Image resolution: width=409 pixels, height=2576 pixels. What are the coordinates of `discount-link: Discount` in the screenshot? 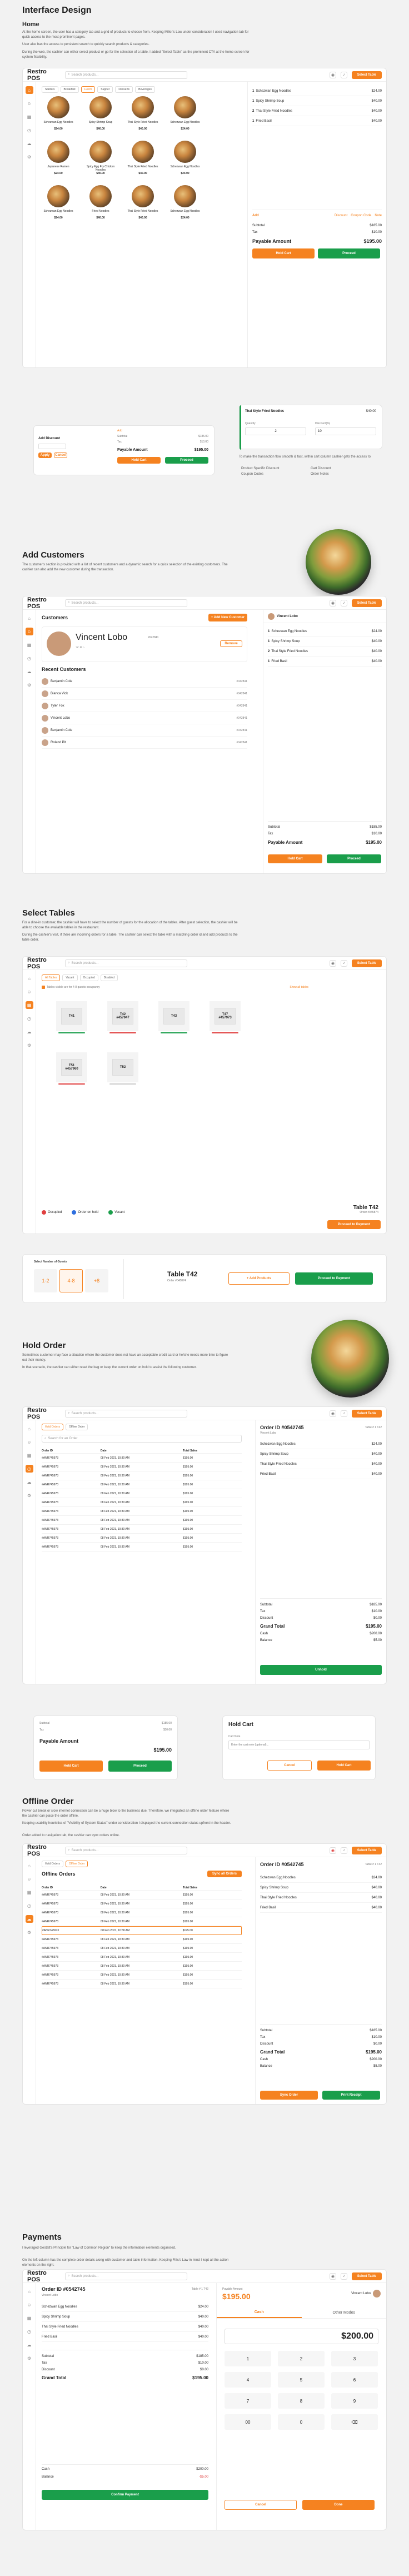 It's located at (341, 216).